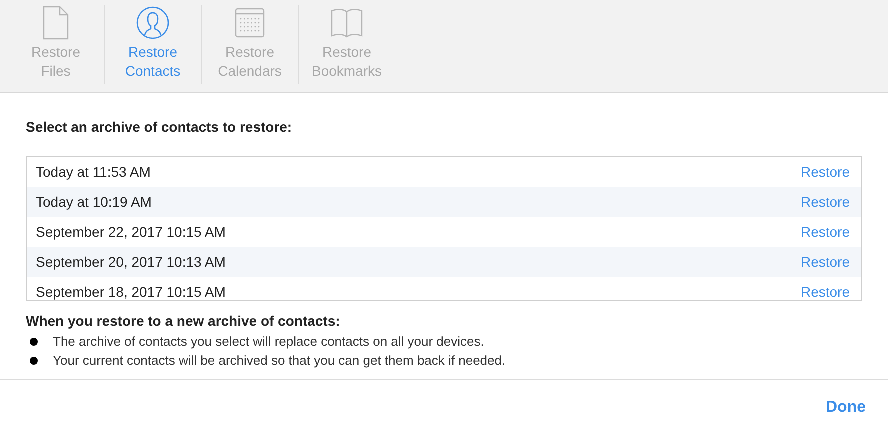  What do you see at coordinates (56, 23) in the screenshot?
I see `document-icon` at bounding box center [56, 23].